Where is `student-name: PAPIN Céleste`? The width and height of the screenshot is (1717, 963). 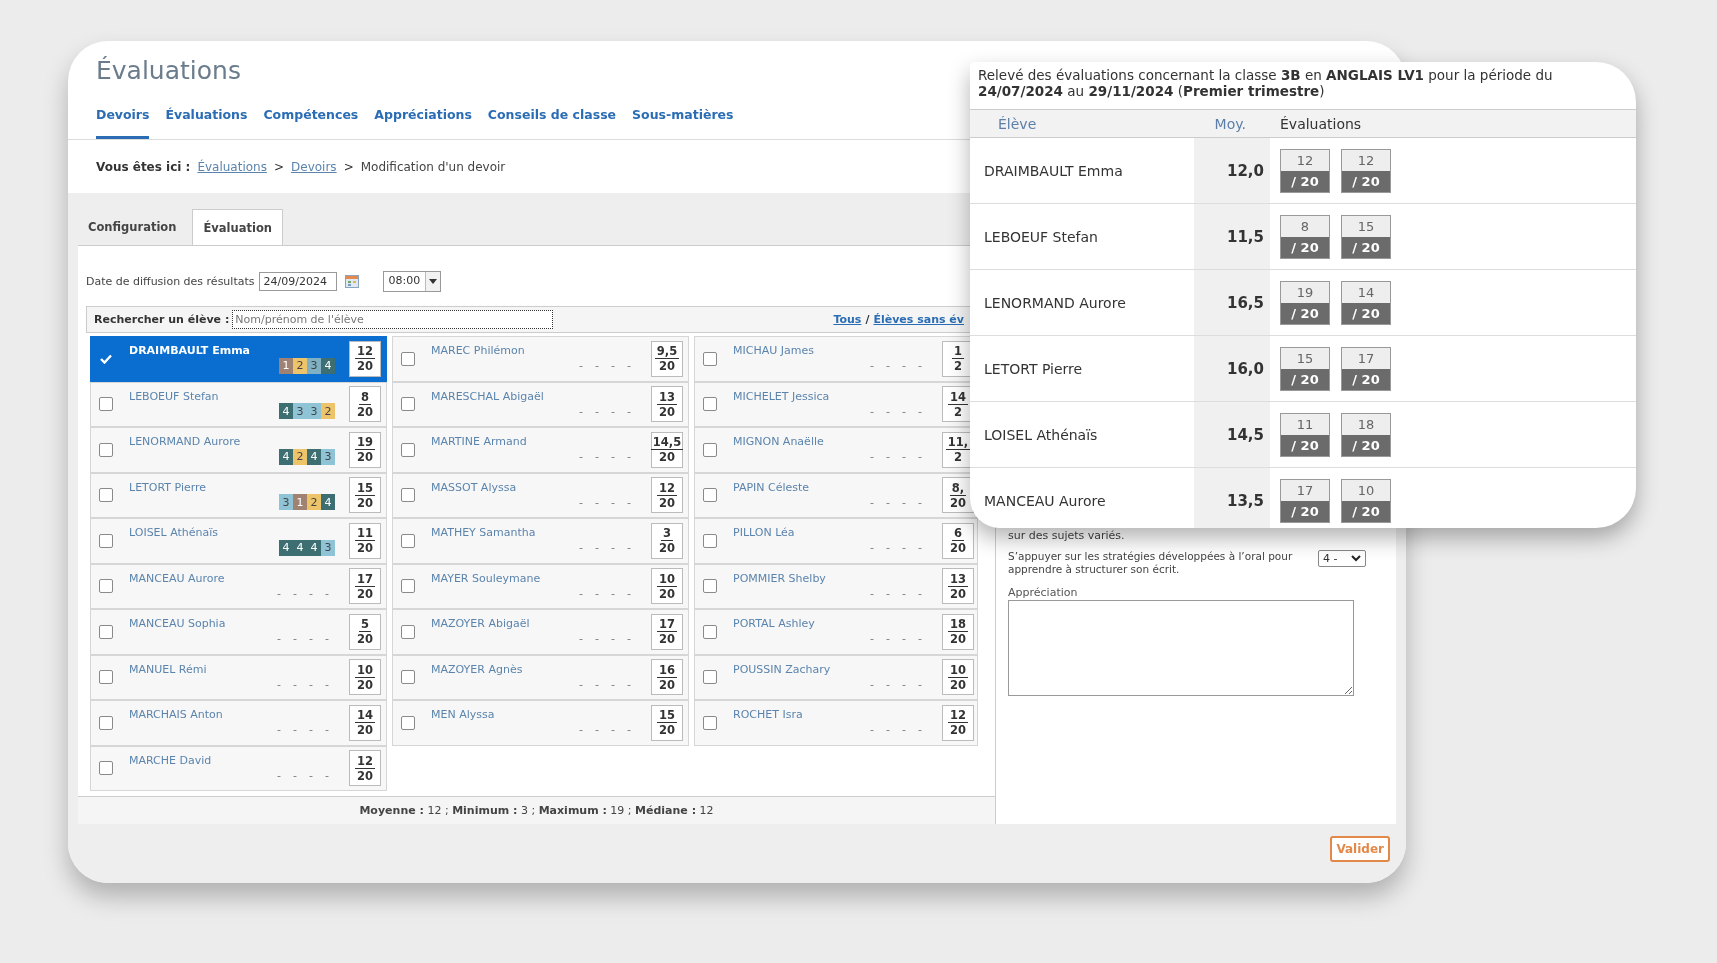
student-name: PAPIN Céleste is located at coordinates (795, 487).